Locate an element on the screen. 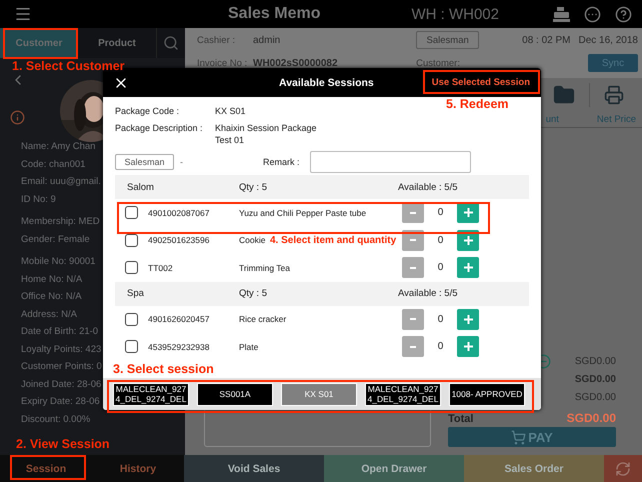 This screenshot has width=642, height=482. session-button: 1008- APPROVED is located at coordinates (487, 394).